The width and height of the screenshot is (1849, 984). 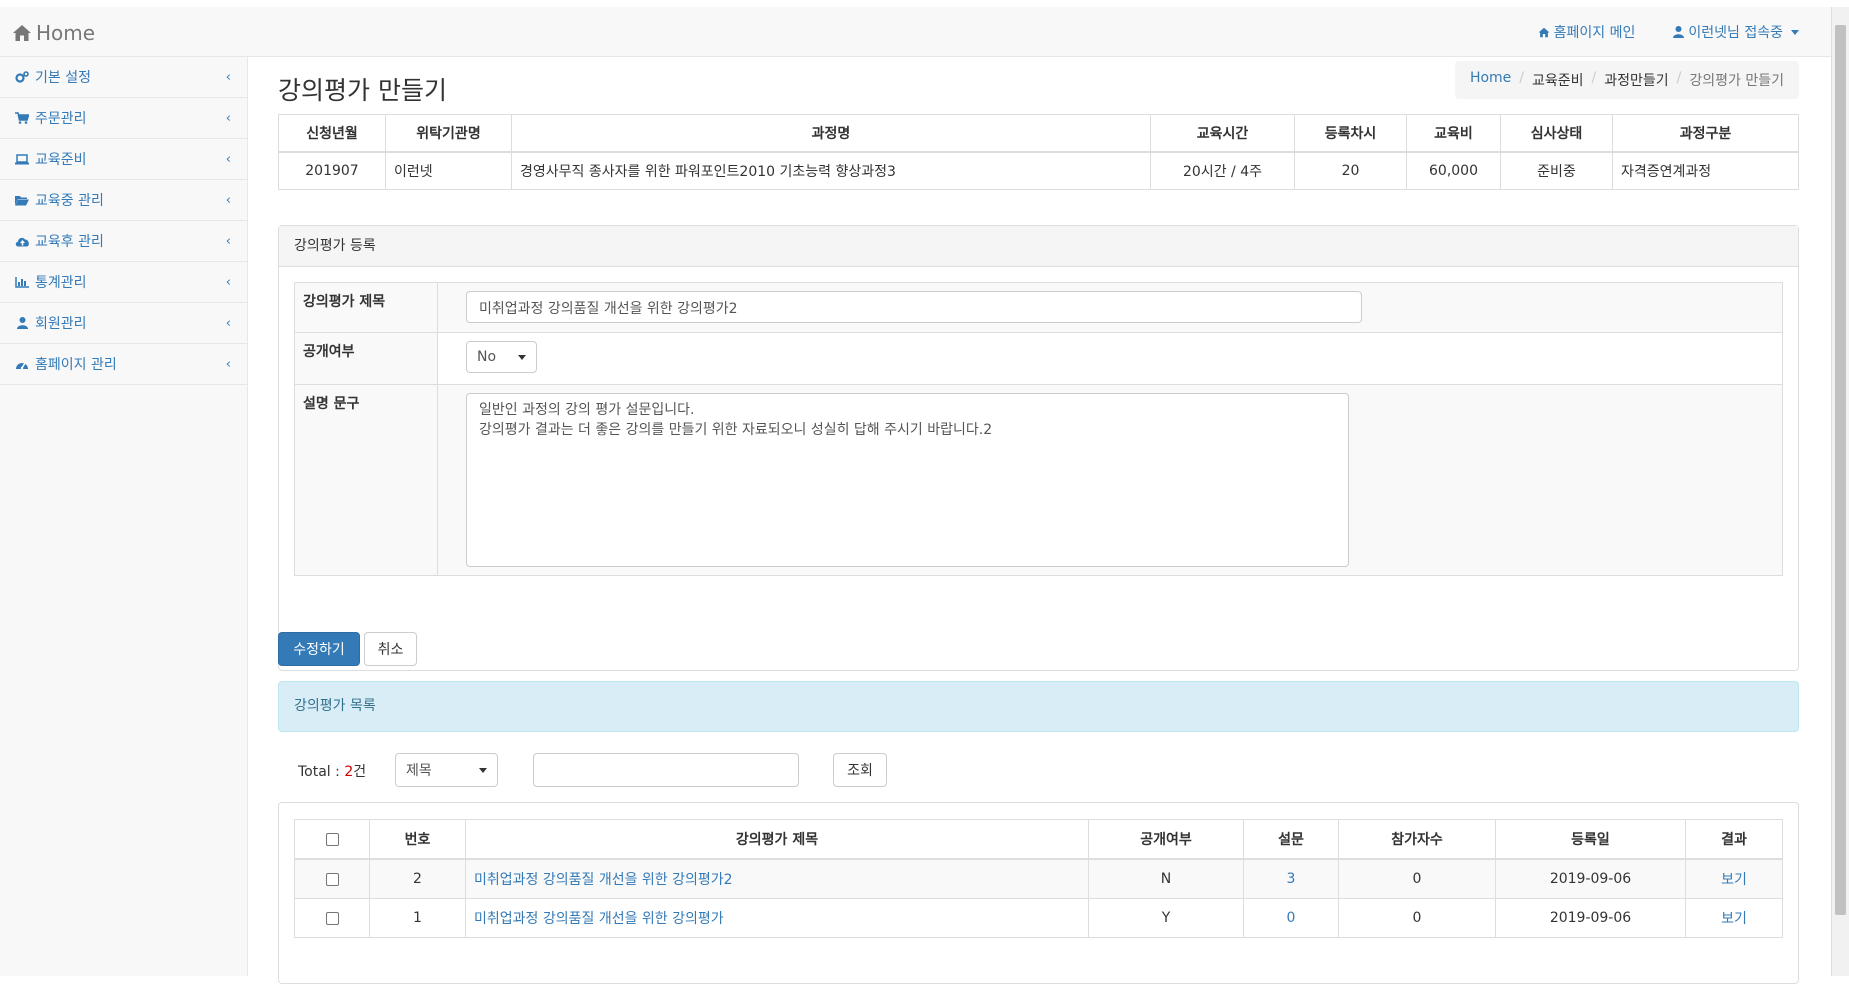 What do you see at coordinates (1417, 839) in the screenshot?
I see `header-participants: 참가자수` at bounding box center [1417, 839].